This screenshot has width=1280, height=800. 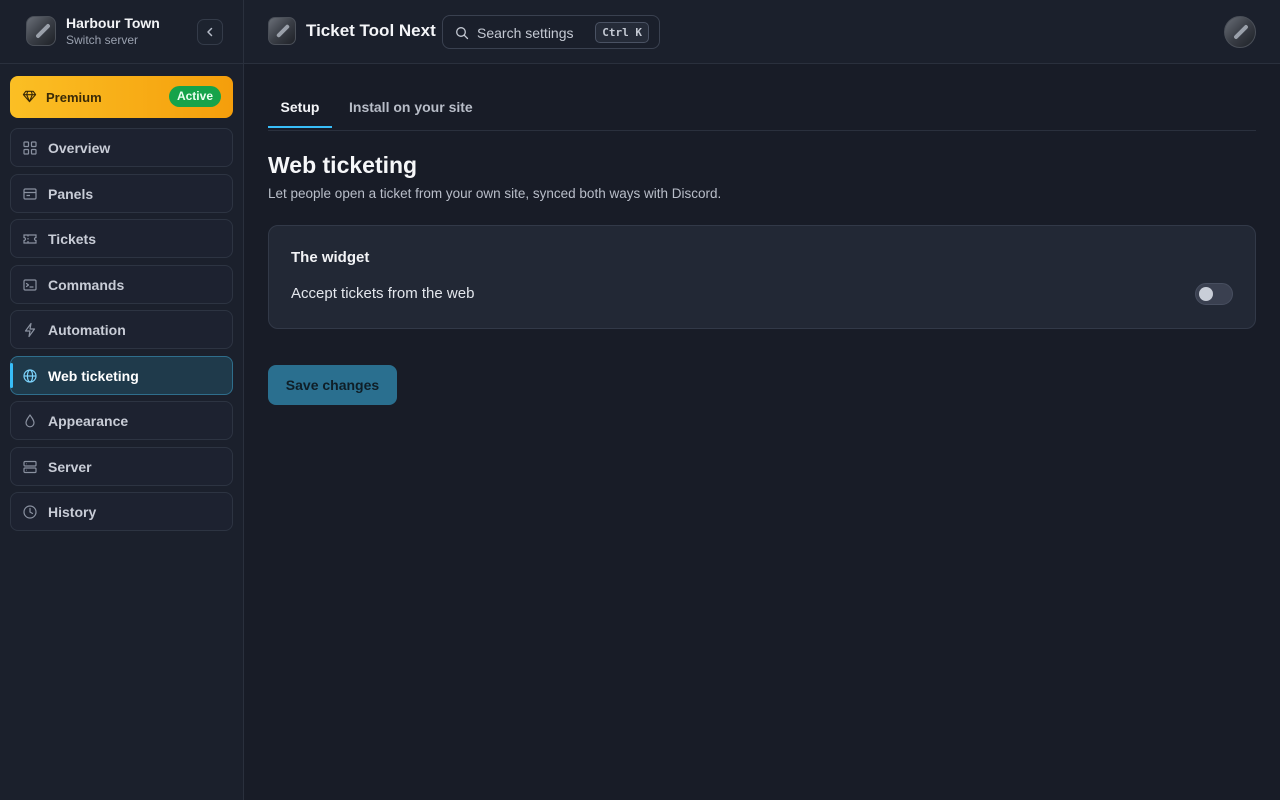 I want to click on sidebar-item-history: History, so click(x=121, y=511).